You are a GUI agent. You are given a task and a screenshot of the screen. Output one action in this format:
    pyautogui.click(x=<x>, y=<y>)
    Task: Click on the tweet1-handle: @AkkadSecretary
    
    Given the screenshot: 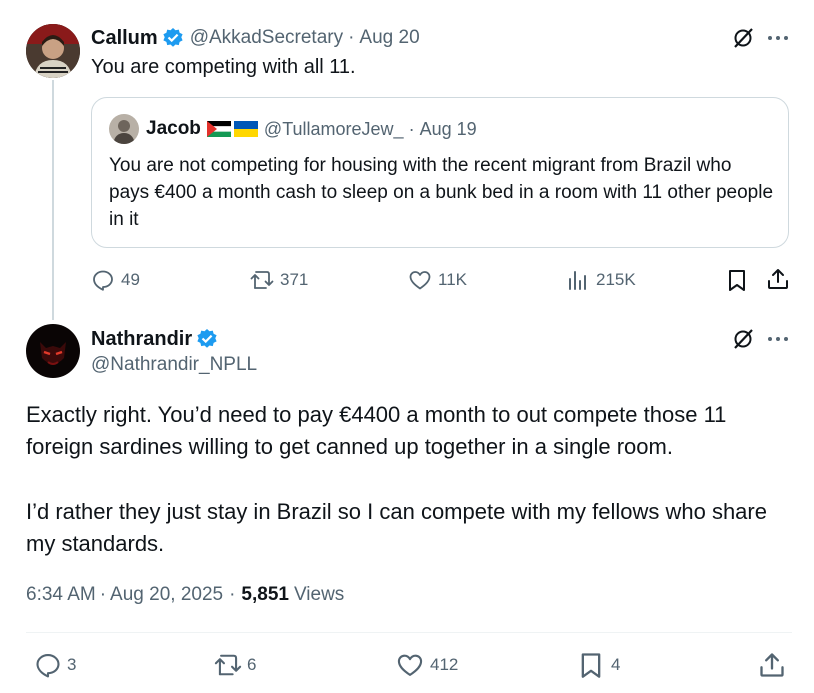 What is the action you would take?
    pyautogui.click(x=266, y=38)
    